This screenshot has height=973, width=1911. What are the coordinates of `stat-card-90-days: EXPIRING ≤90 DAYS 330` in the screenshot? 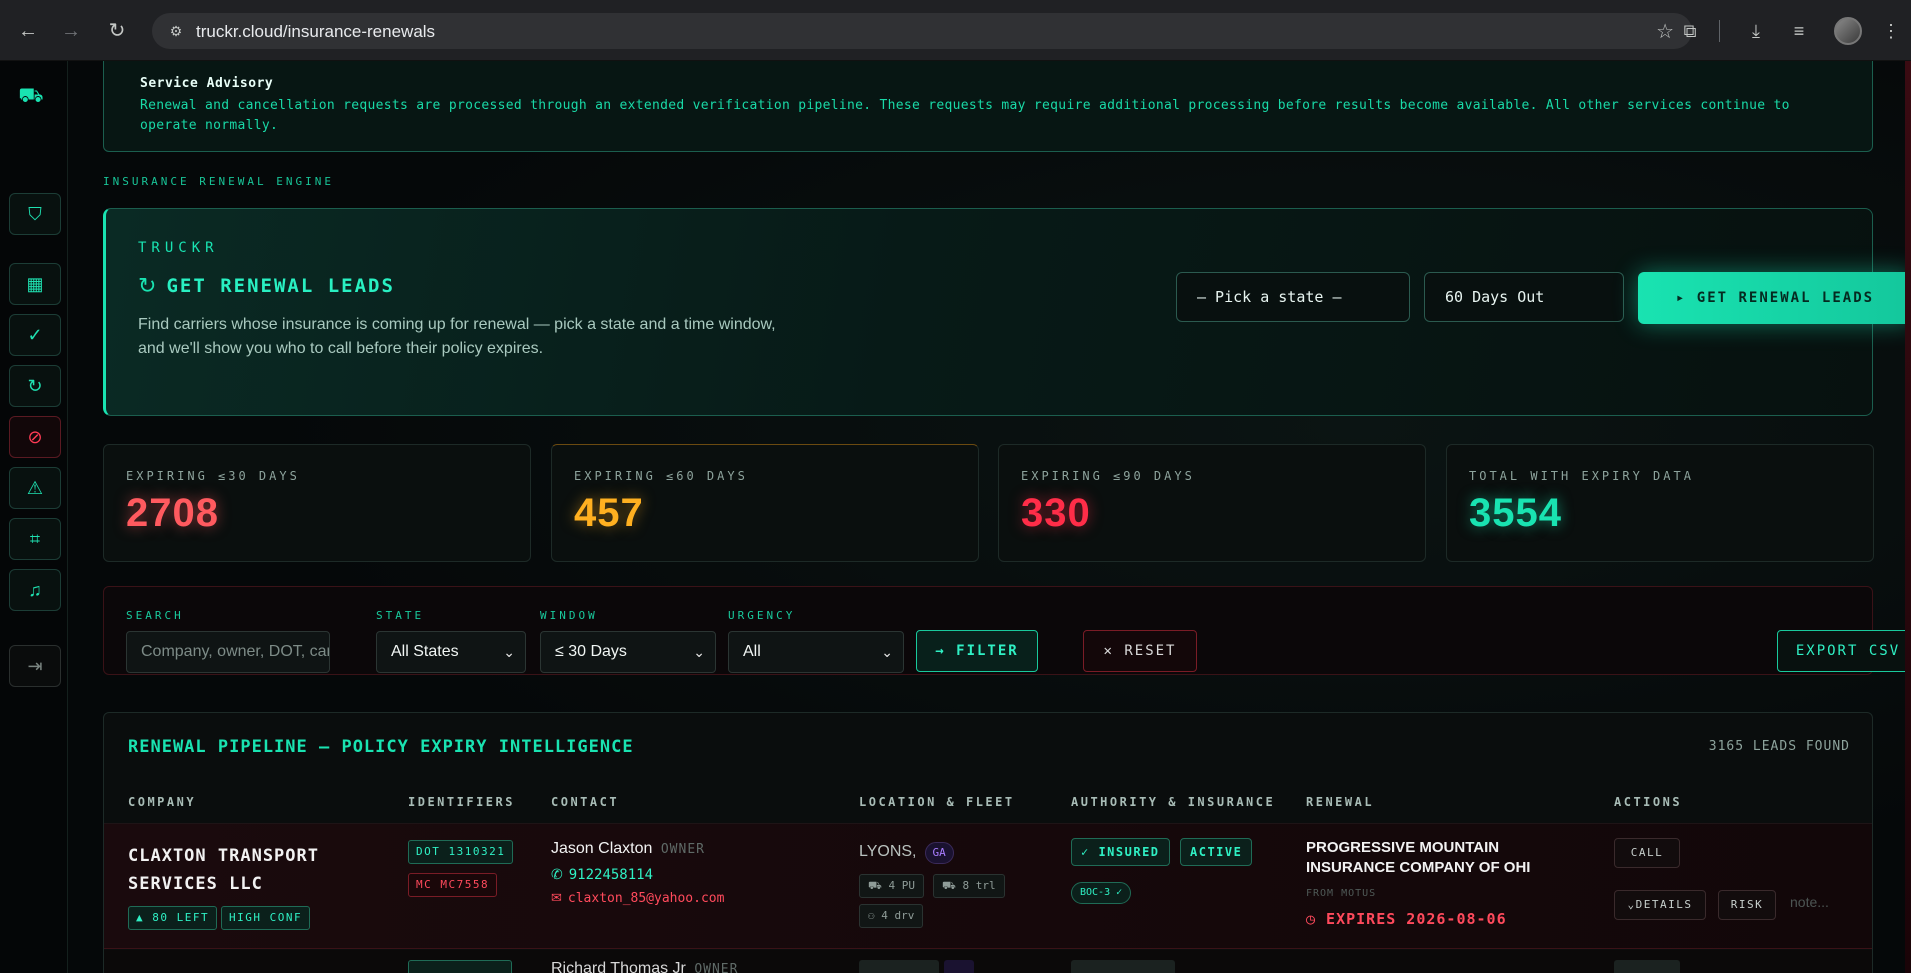 It's located at (1212, 503).